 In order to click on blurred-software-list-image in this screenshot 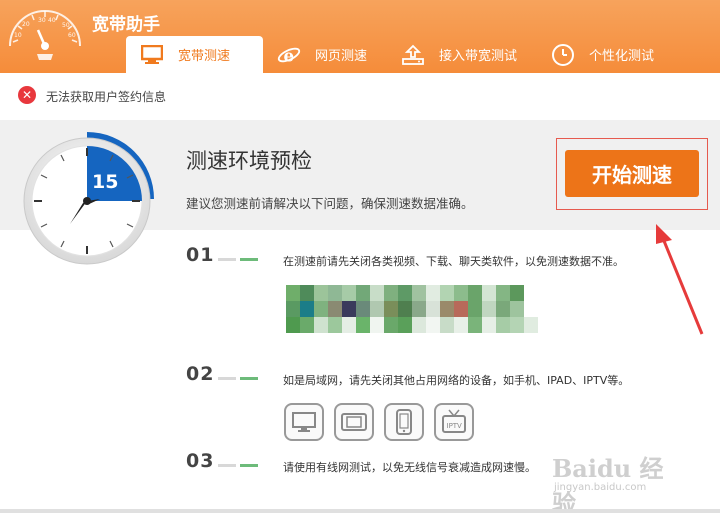, I will do `click(412, 309)`.